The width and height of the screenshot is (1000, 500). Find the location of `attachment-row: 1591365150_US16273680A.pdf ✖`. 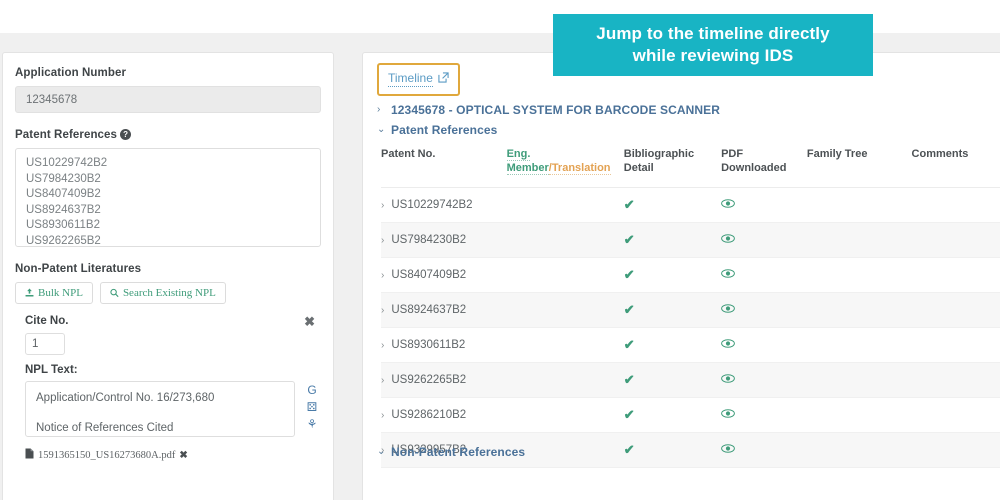

attachment-row: 1591365150_US16273680A.pdf ✖ is located at coordinates (173, 455).